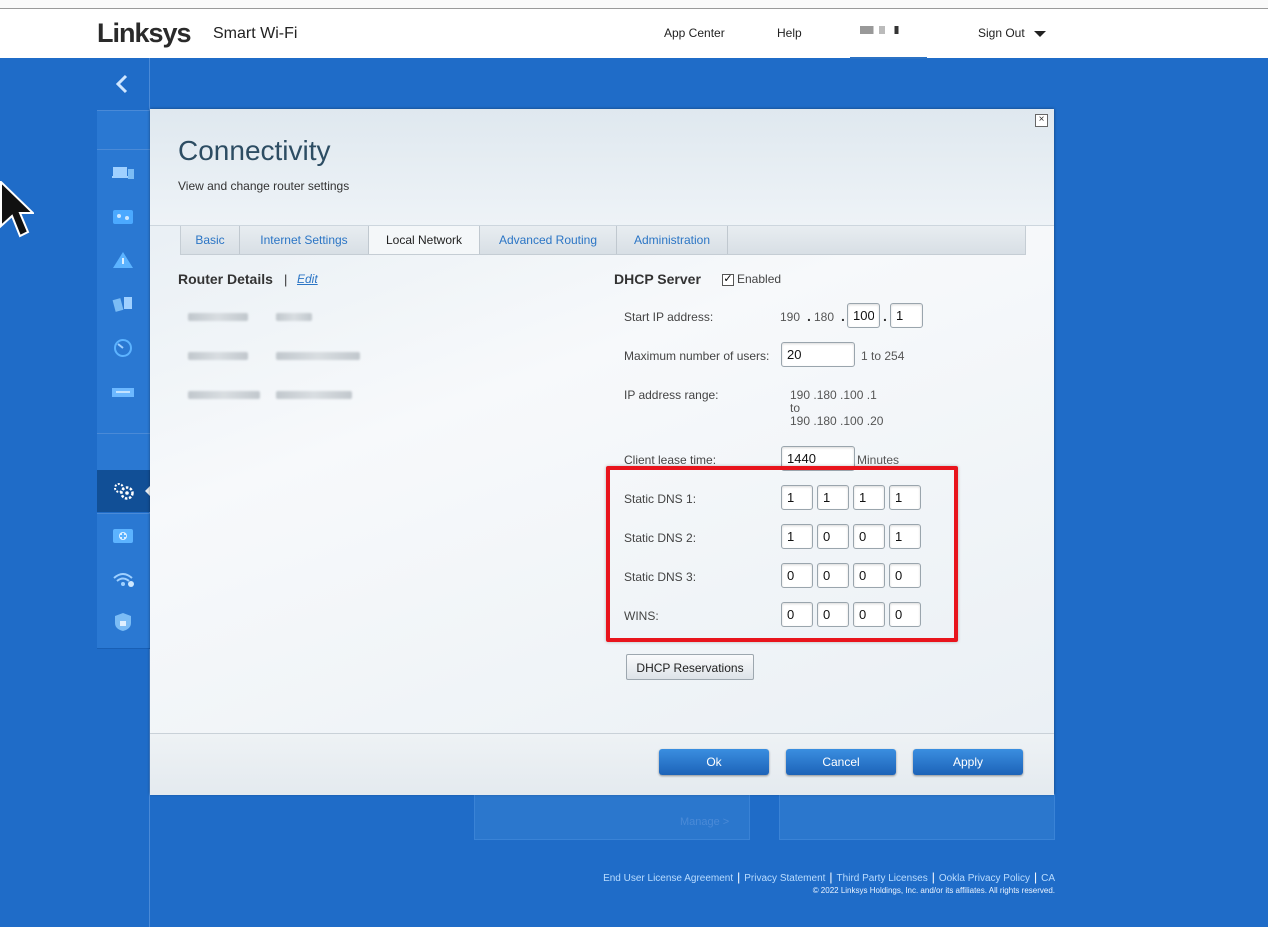  What do you see at coordinates (841, 762) in the screenshot?
I see `cancel-button: Cancel` at bounding box center [841, 762].